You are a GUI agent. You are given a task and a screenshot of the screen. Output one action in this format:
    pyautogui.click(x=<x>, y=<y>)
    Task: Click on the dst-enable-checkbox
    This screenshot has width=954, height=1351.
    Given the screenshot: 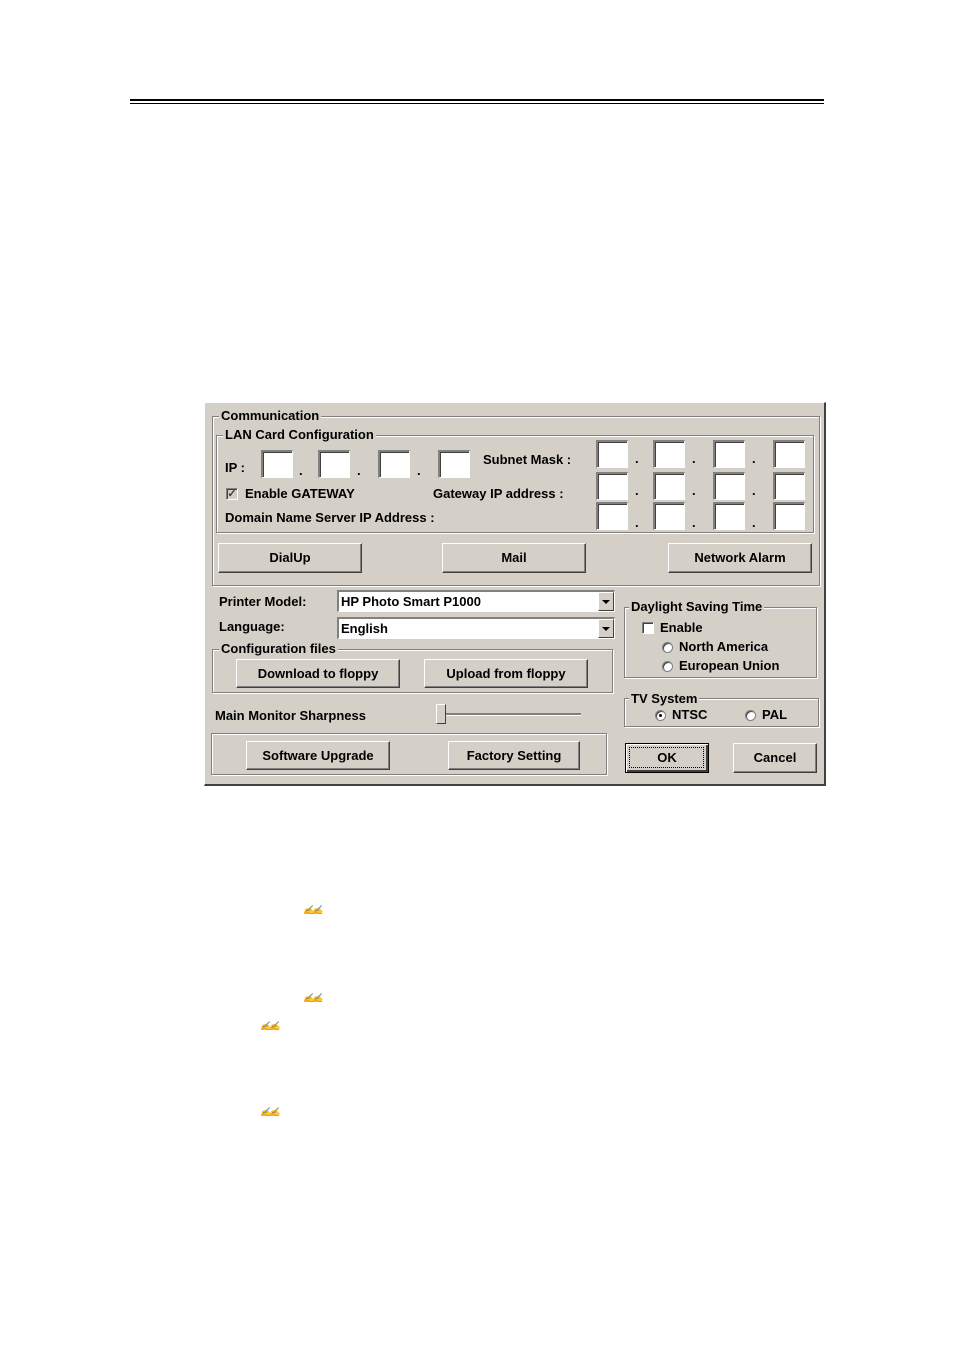 What is the action you would take?
    pyautogui.click(x=648, y=628)
    